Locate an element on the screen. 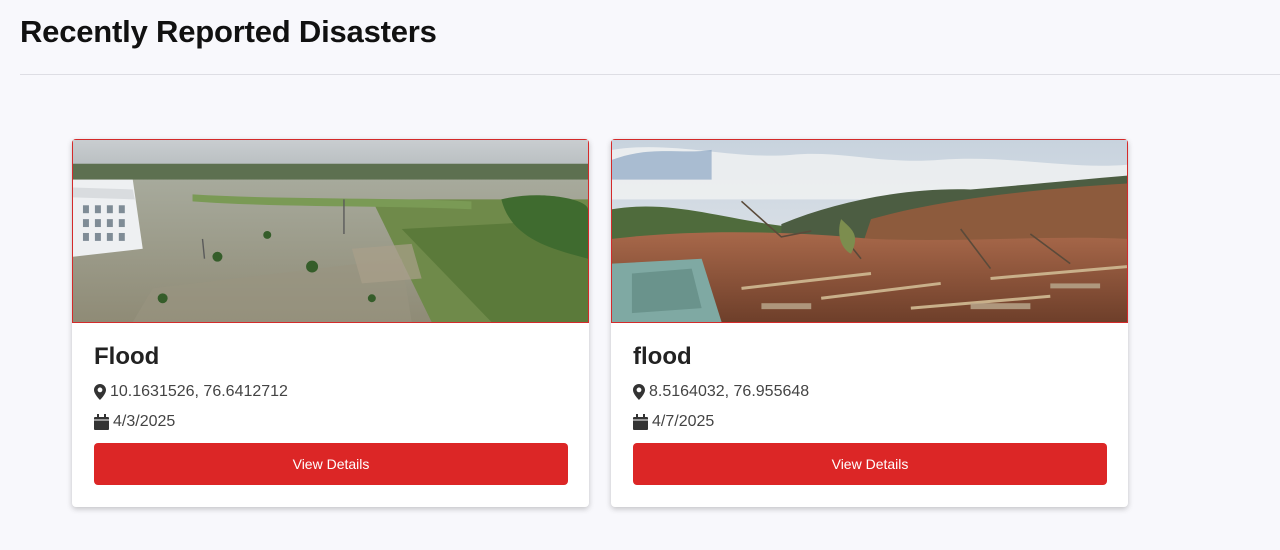  date-row: 4/7/2025 is located at coordinates (673, 422).